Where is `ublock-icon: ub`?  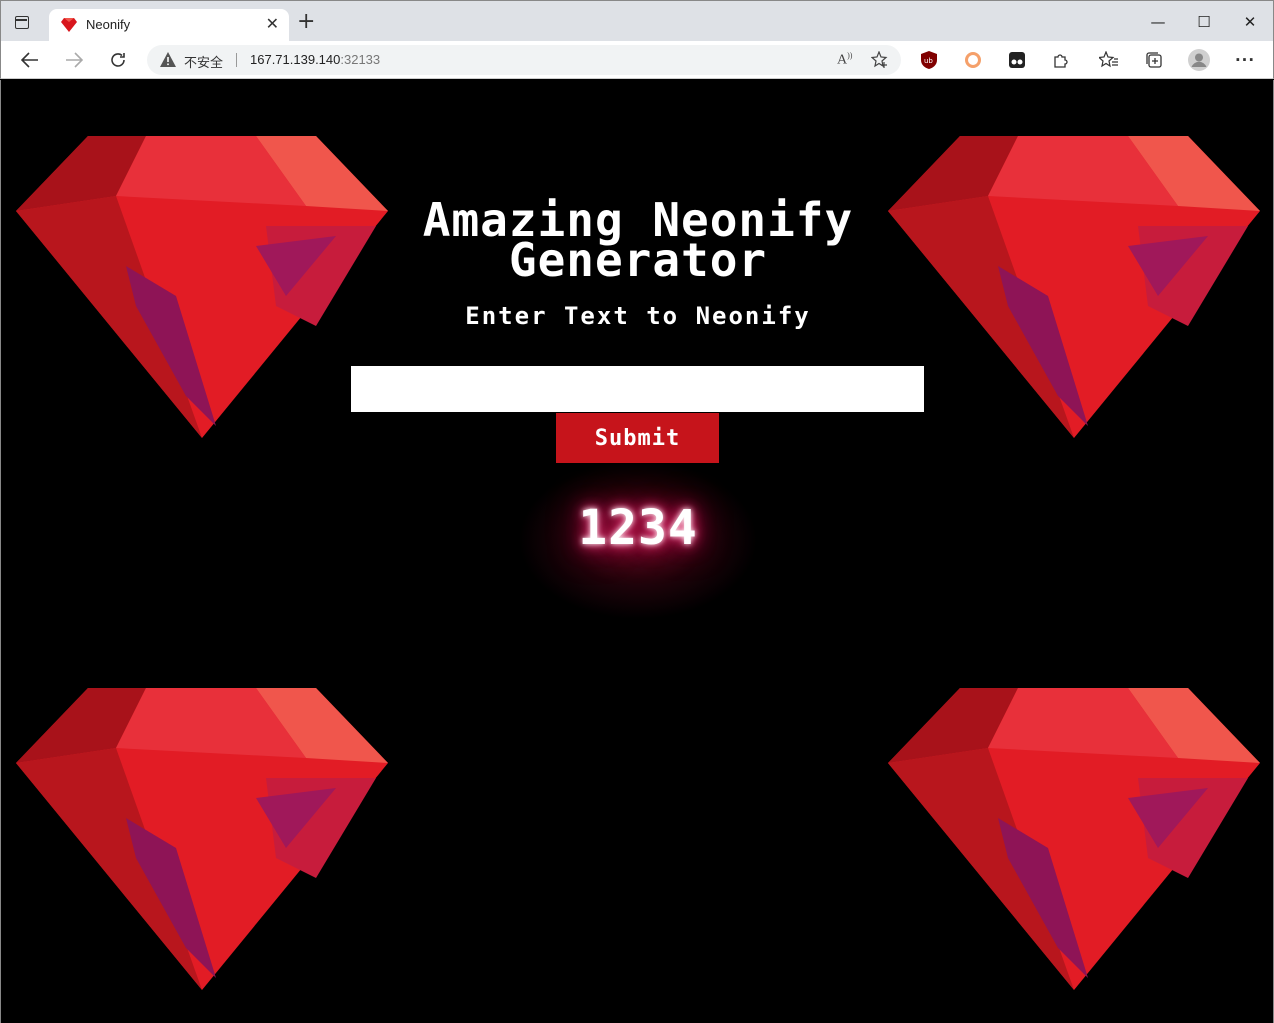 ublock-icon: ub is located at coordinates (929, 60).